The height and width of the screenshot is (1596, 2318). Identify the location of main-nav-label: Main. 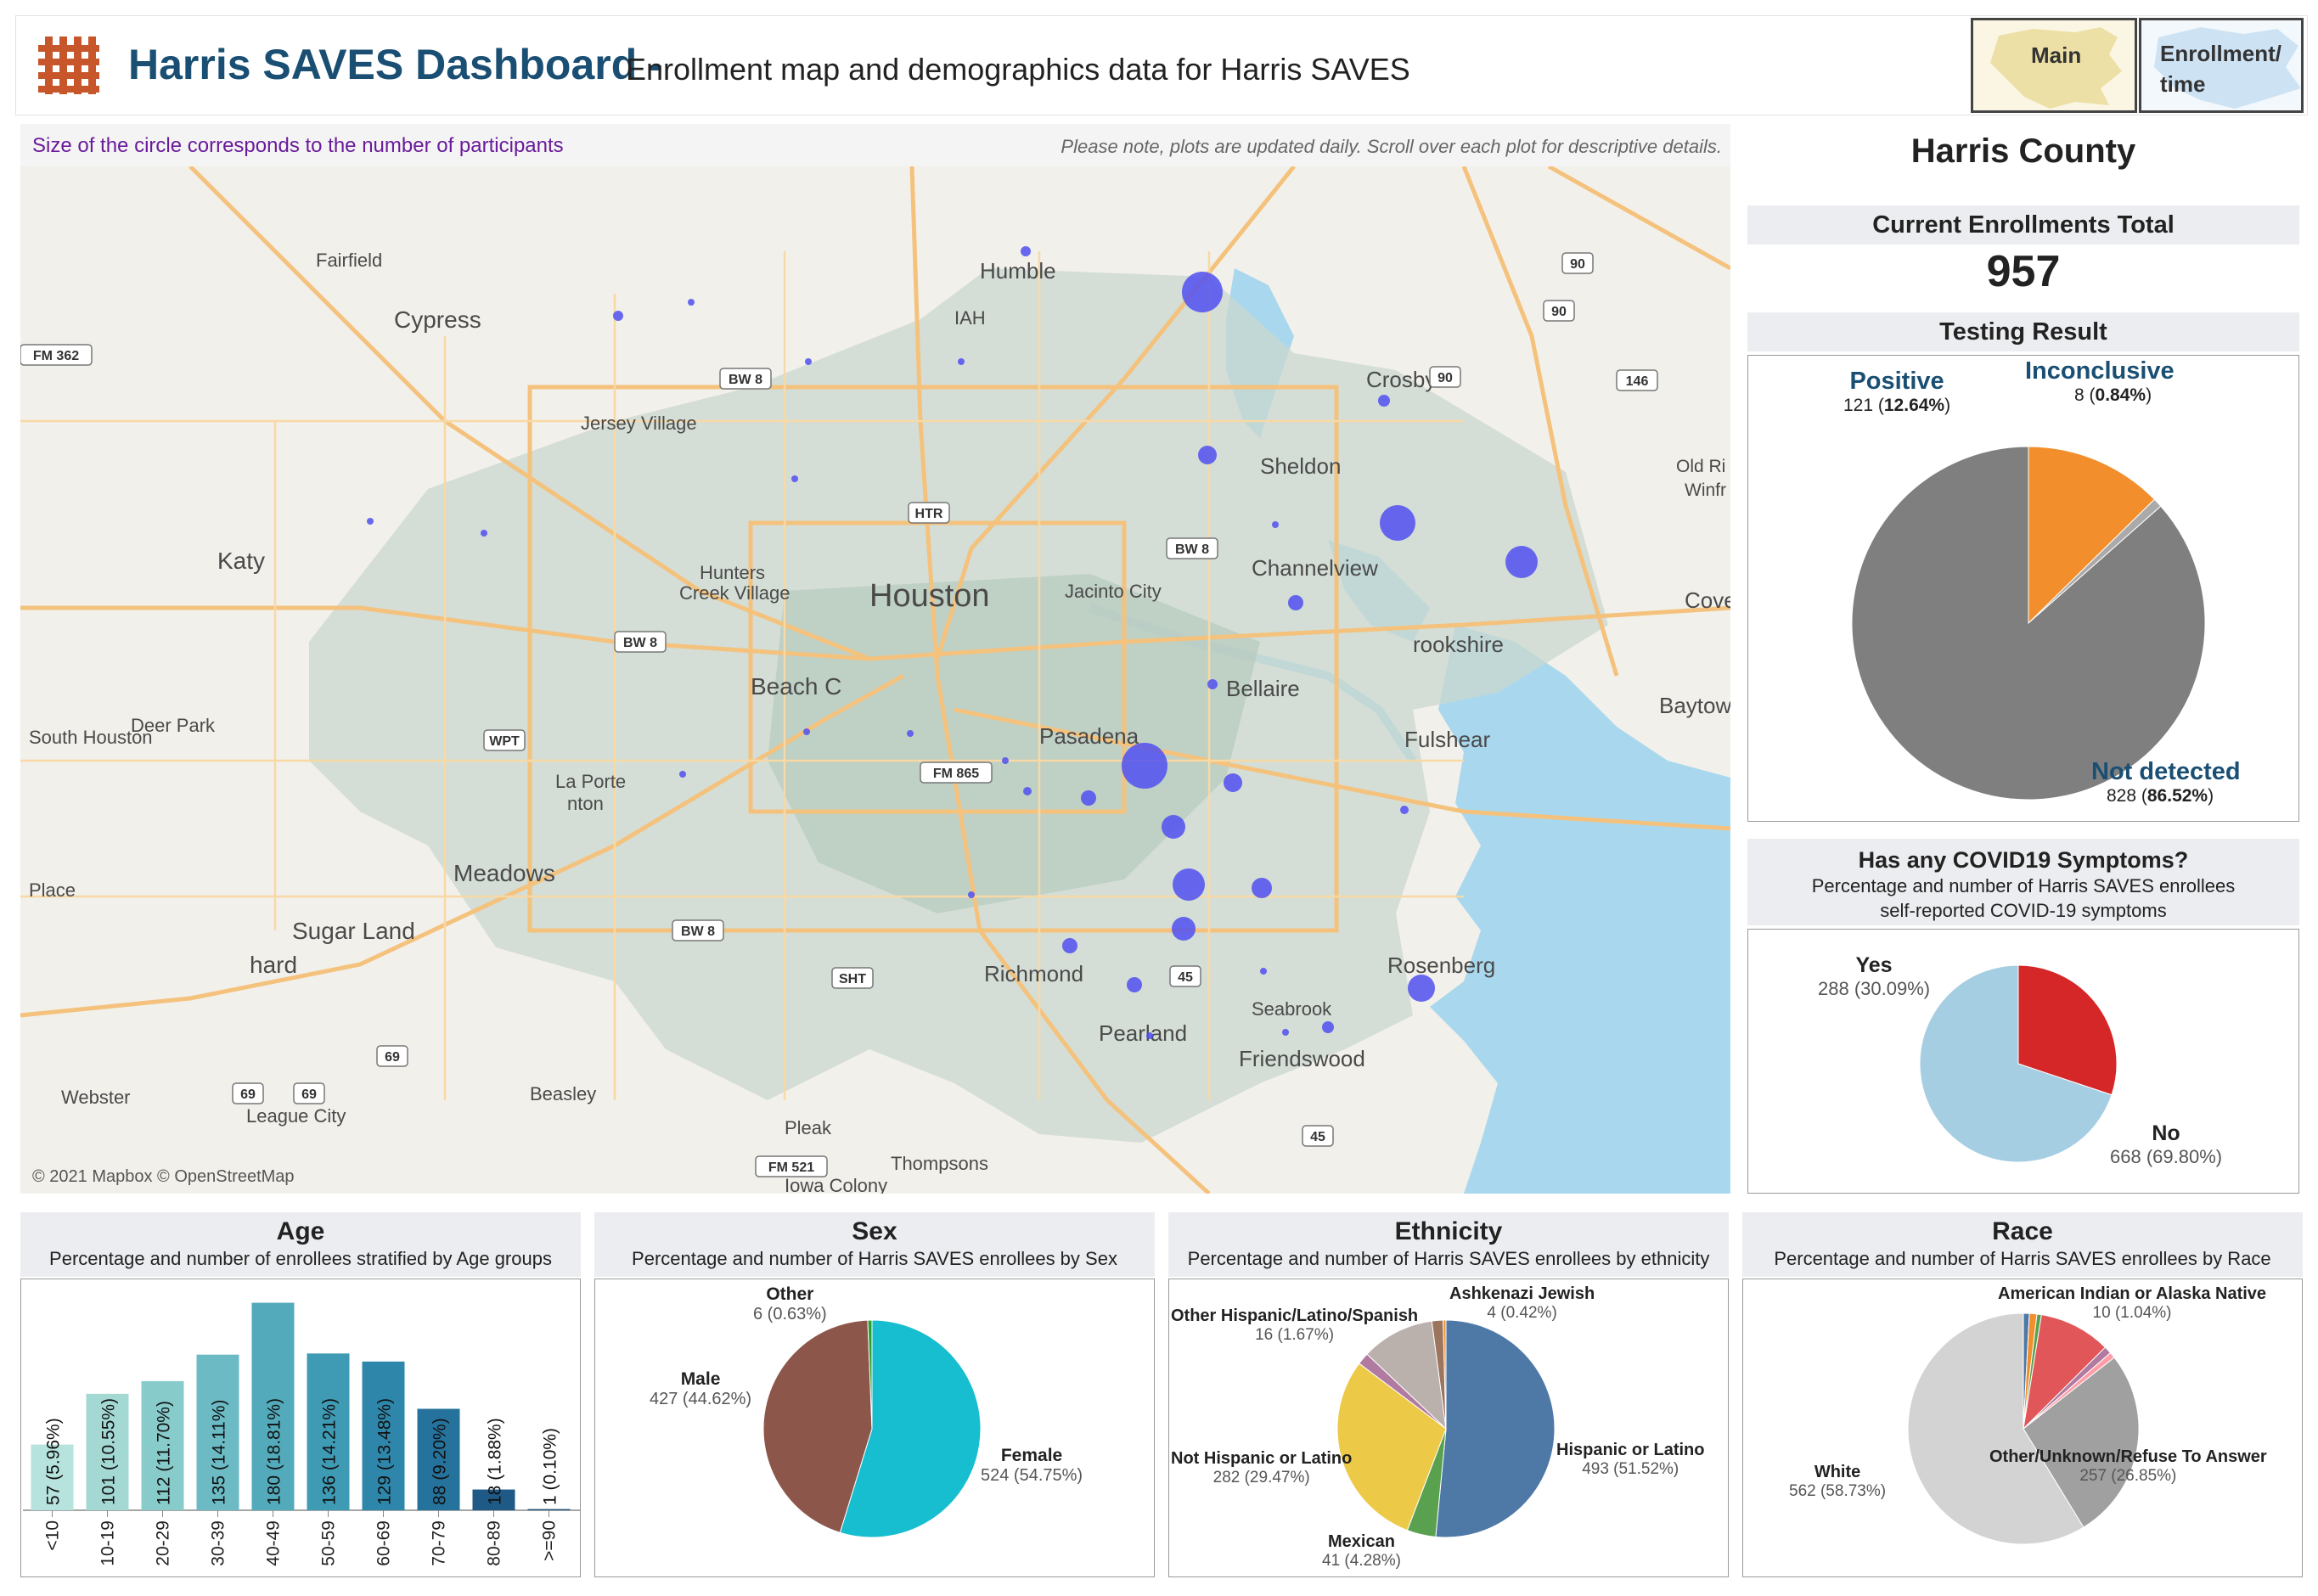
(2056, 55).